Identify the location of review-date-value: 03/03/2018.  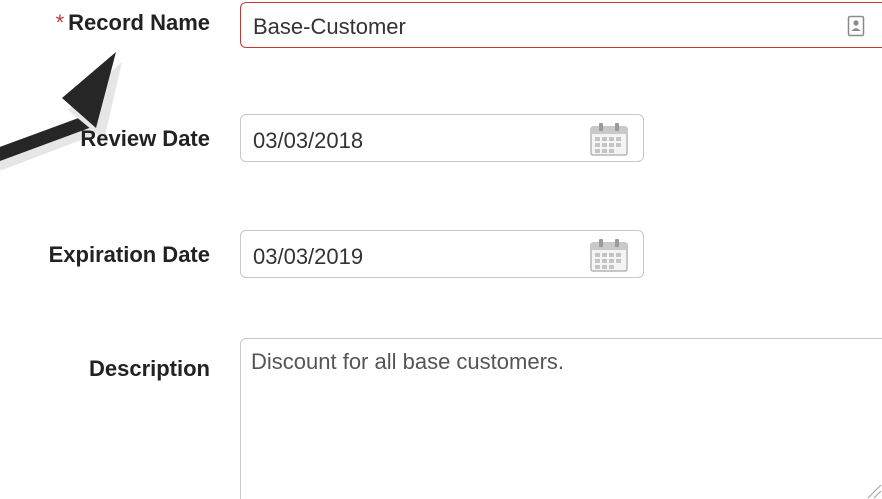
(308, 140).